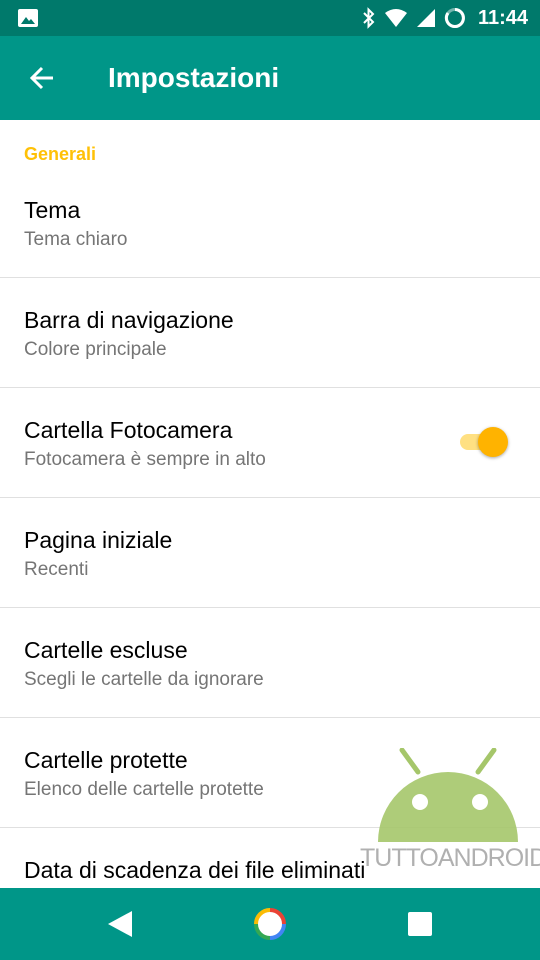 The height and width of the screenshot is (960, 540). What do you see at coordinates (270, 223) in the screenshot?
I see `setting-theme: Tema Tema chiaro` at bounding box center [270, 223].